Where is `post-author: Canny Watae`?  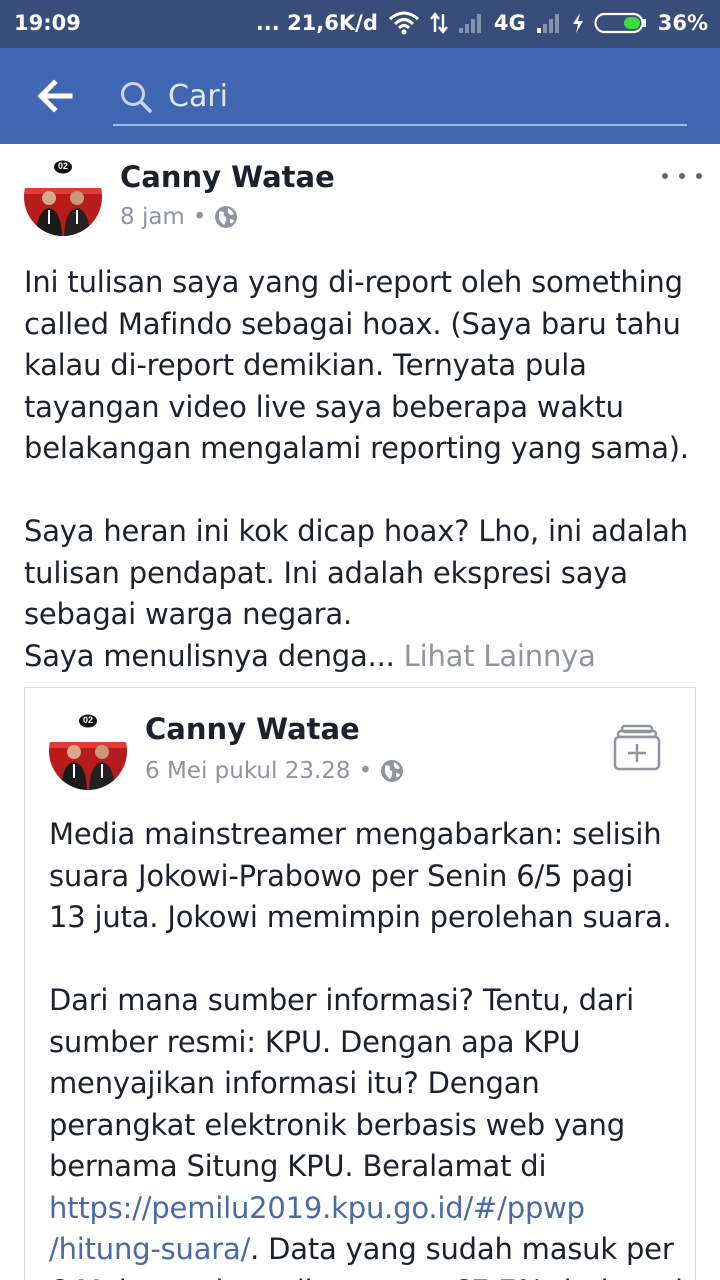 post-author: Canny Watae is located at coordinates (227, 177).